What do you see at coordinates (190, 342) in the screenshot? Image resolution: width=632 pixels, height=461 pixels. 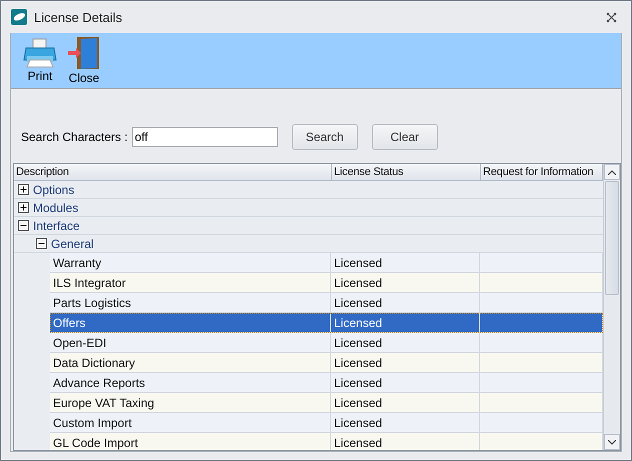 I see `table-cell: Open-EDI` at bounding box center [190, 342].